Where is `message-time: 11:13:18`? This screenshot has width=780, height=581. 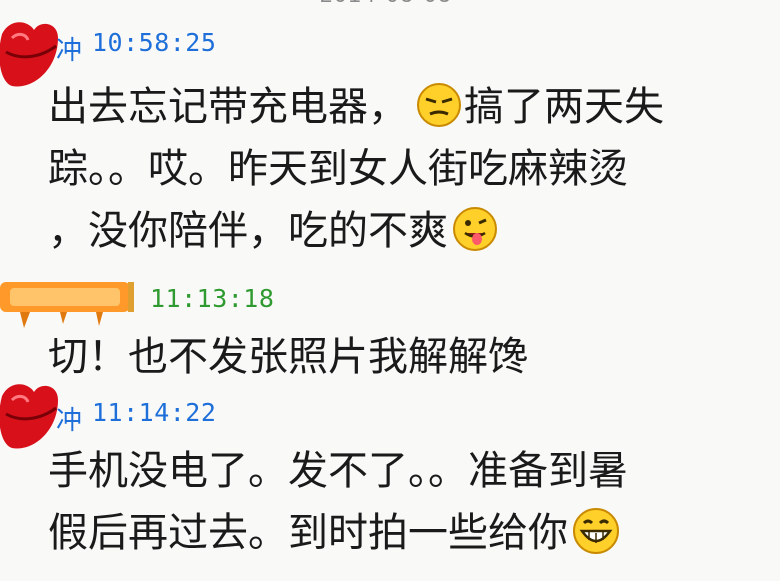
message-time: 11:13:18 is located at coordinates (212, 298).